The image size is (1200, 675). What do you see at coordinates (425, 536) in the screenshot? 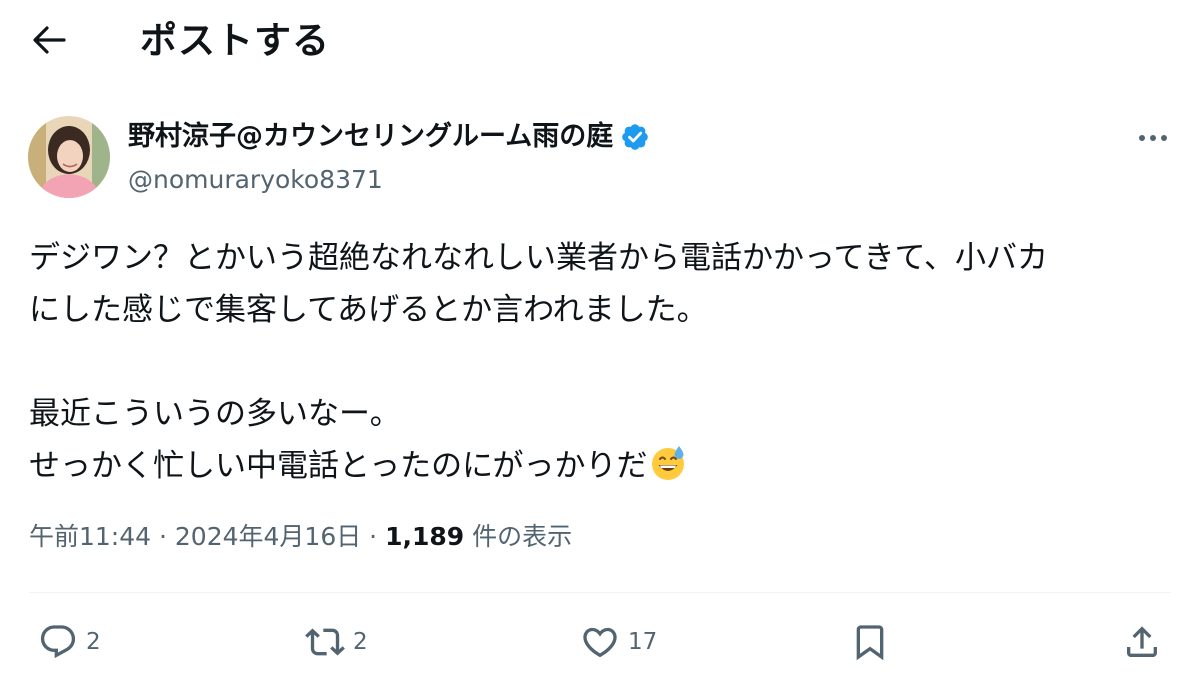
I see `views-count: 1,189` at bounding box center [425, 536].